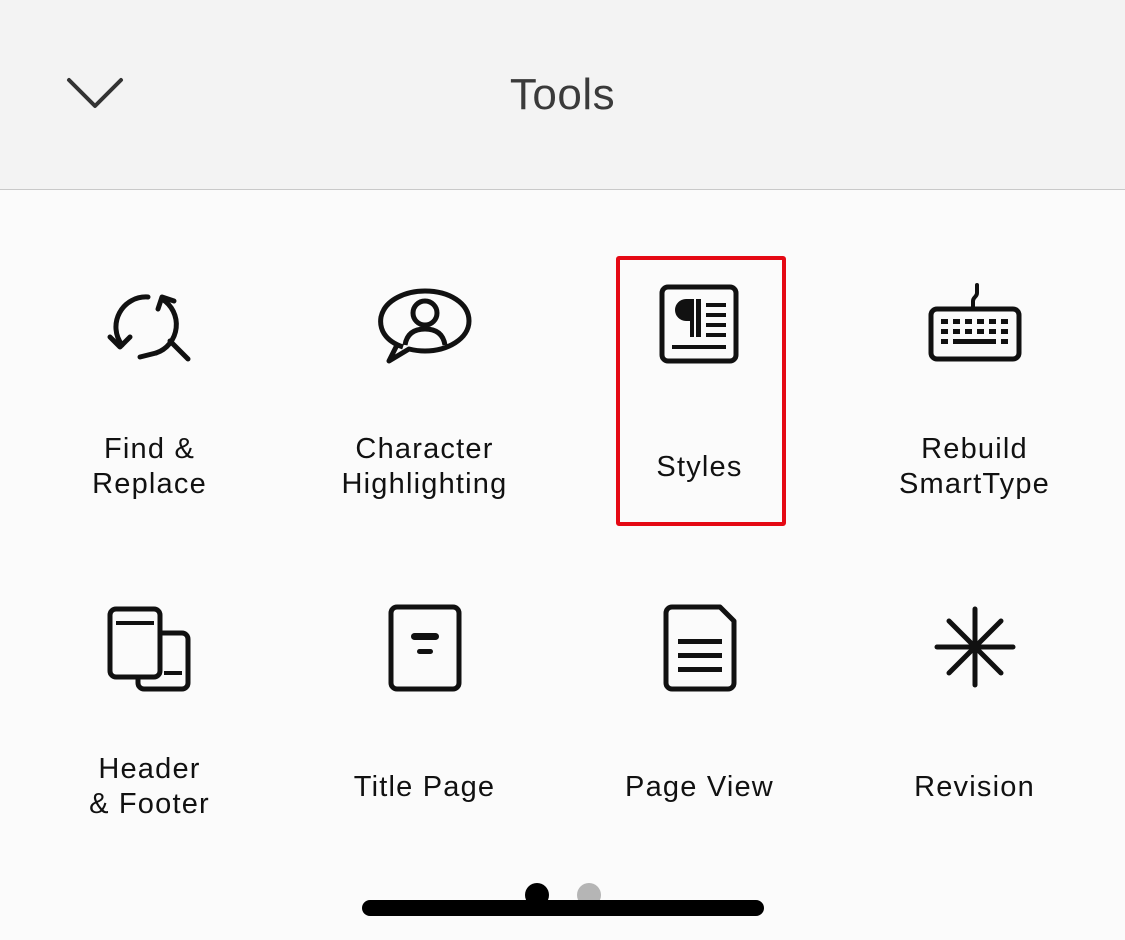  Describe the element at coordinates (149, 466) in the screenshot. I see `tool-label: Find & Replace` at that location.